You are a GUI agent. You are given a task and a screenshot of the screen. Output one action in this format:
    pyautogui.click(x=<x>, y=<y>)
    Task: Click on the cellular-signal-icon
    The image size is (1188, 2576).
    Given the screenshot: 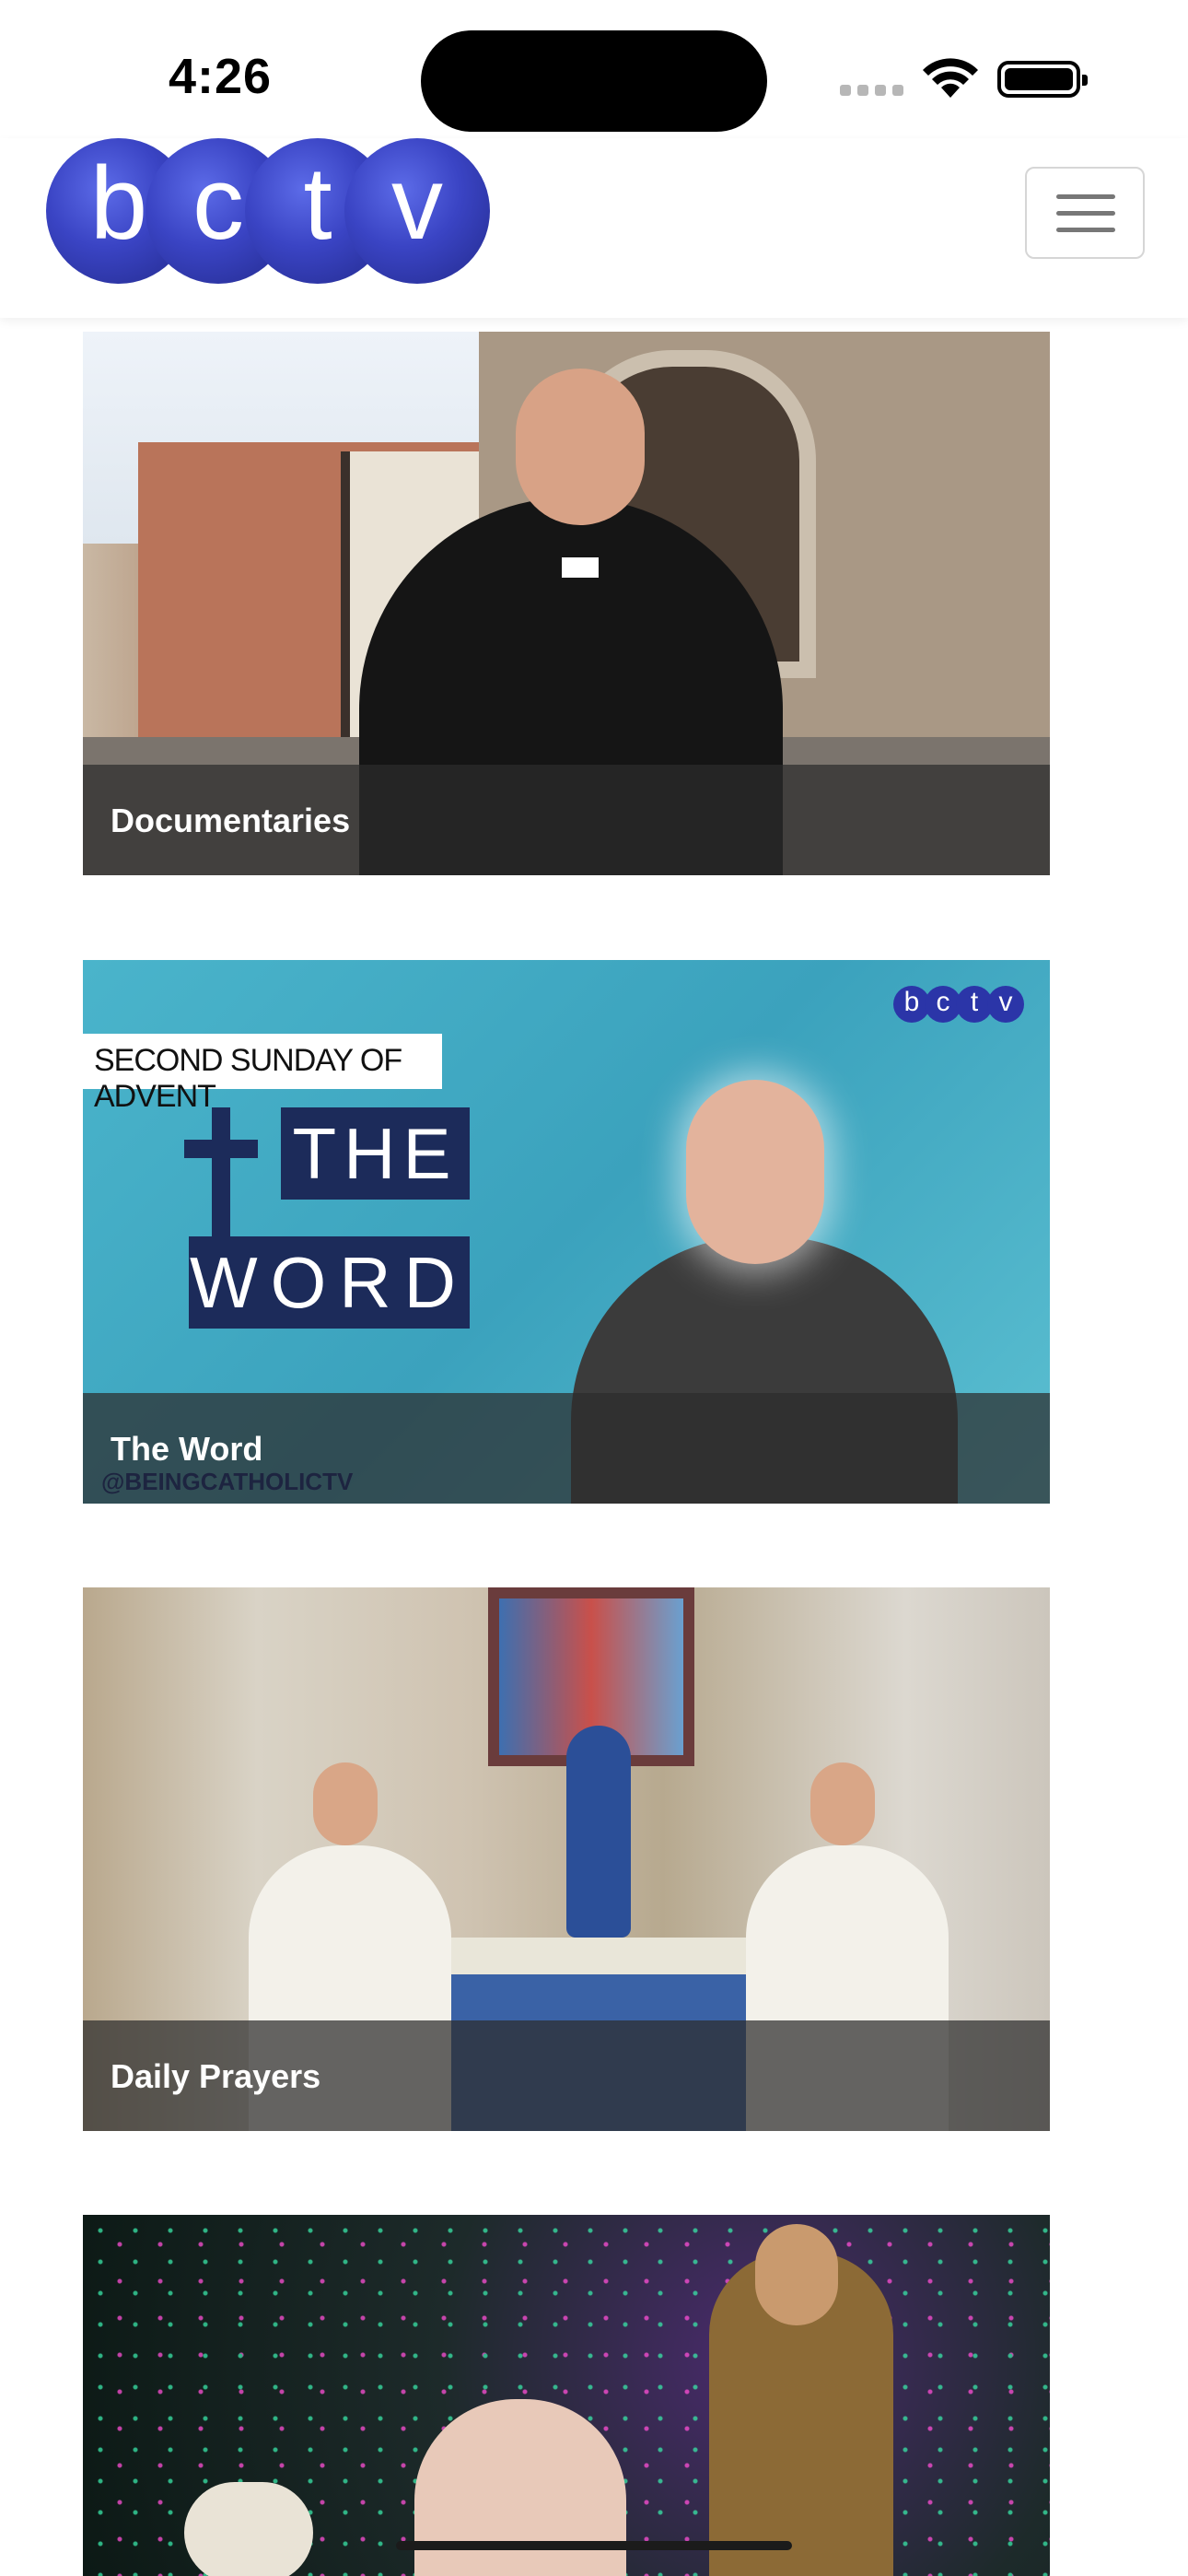 What is the action you would take?
    pyautogui.click(x=872, y=90)
    